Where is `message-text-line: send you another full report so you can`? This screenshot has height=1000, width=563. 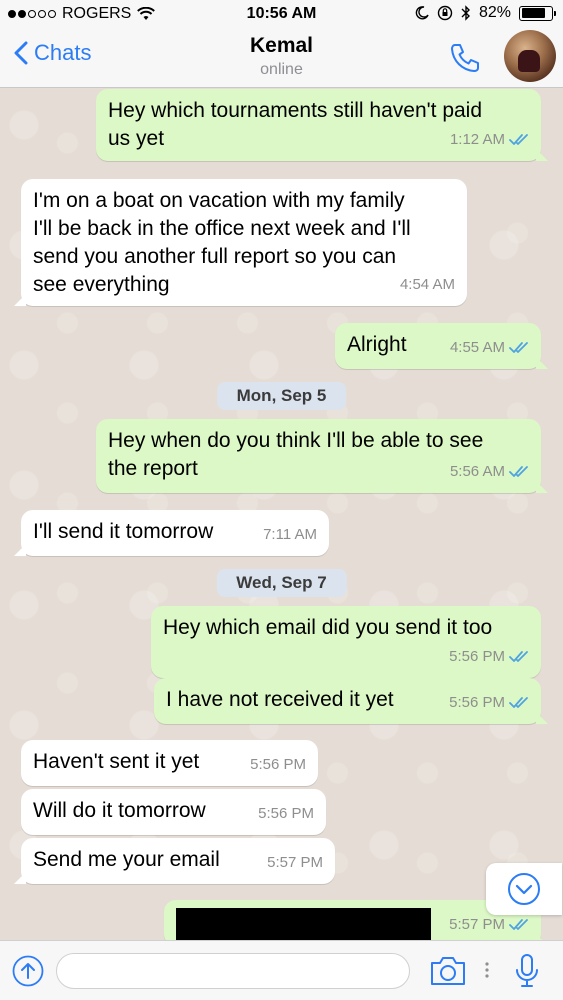
message-text-line: send you another full report so you can is located at coordinates (215, 256).